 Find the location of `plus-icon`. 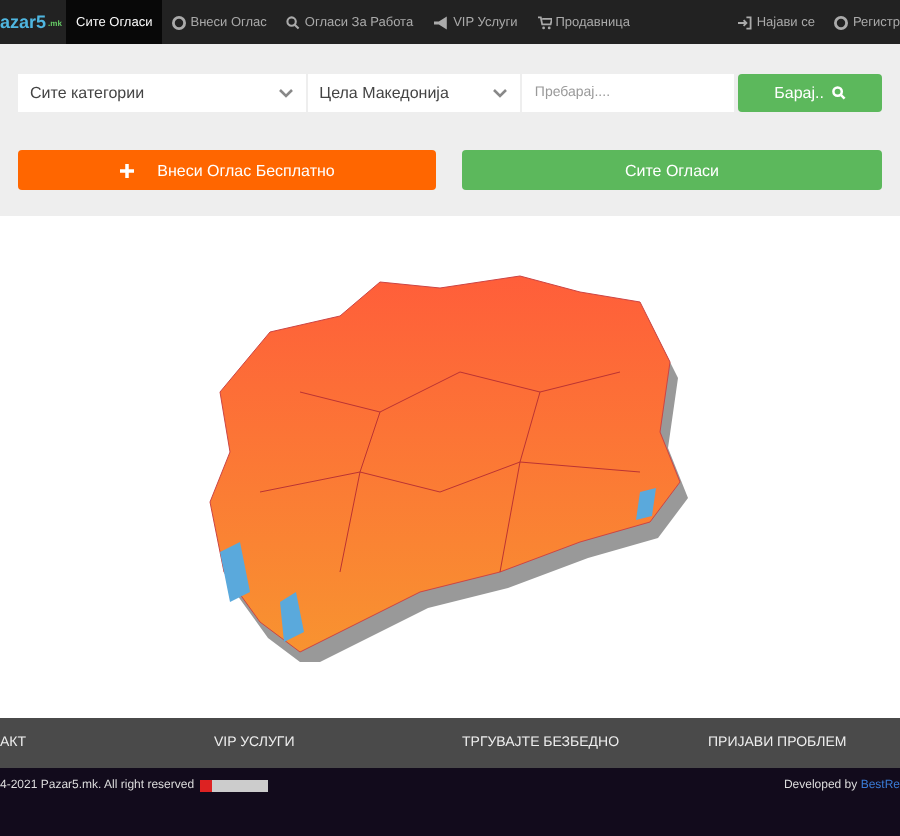

plus-icon is located at coordinates (126, 170).